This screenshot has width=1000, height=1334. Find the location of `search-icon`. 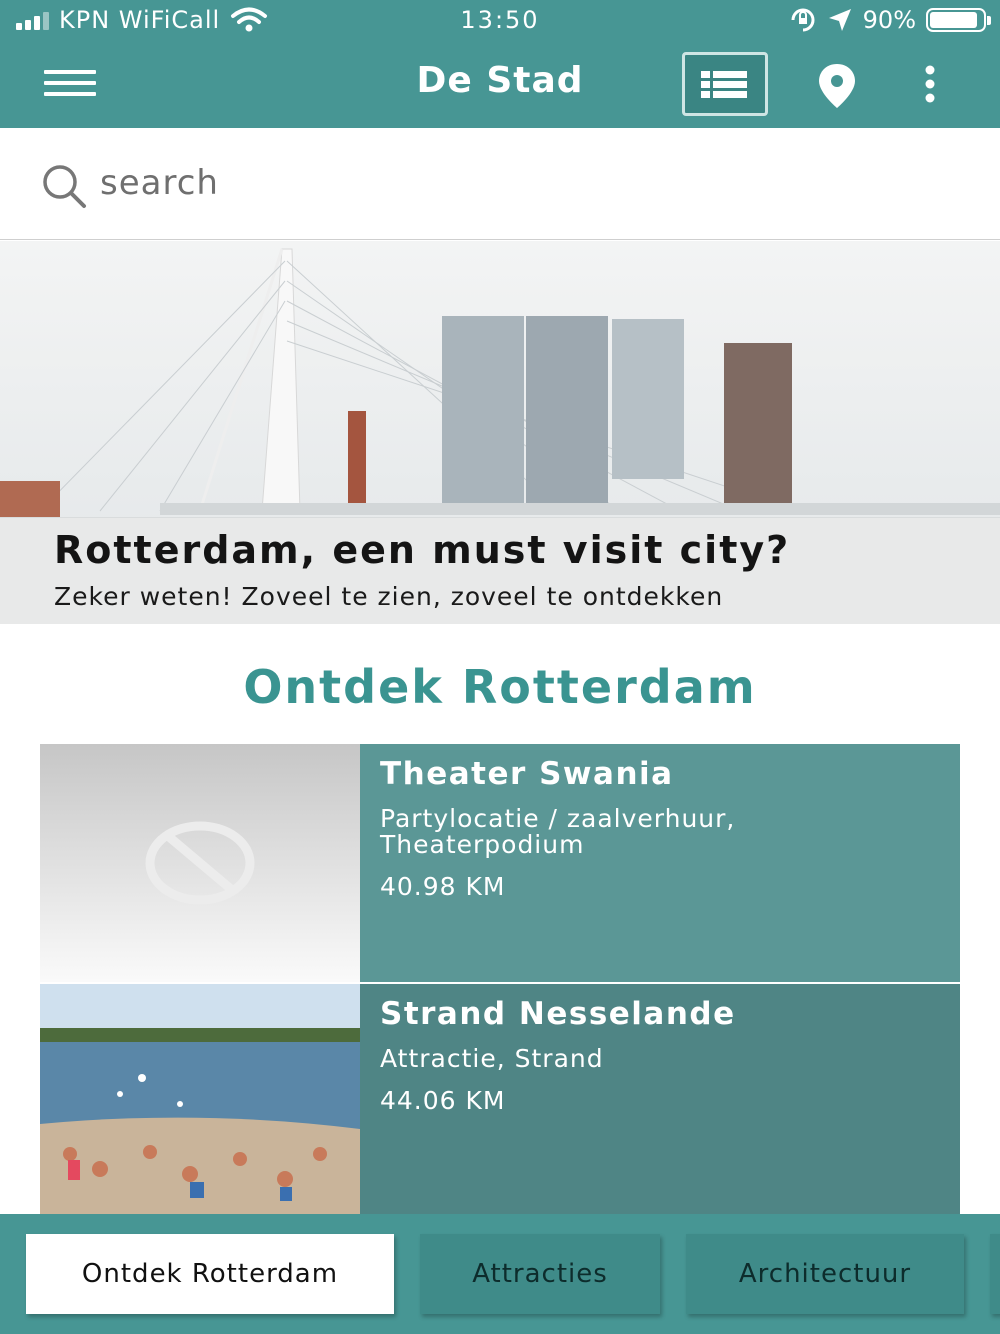

search-icon is located at coordinates (64, 186).